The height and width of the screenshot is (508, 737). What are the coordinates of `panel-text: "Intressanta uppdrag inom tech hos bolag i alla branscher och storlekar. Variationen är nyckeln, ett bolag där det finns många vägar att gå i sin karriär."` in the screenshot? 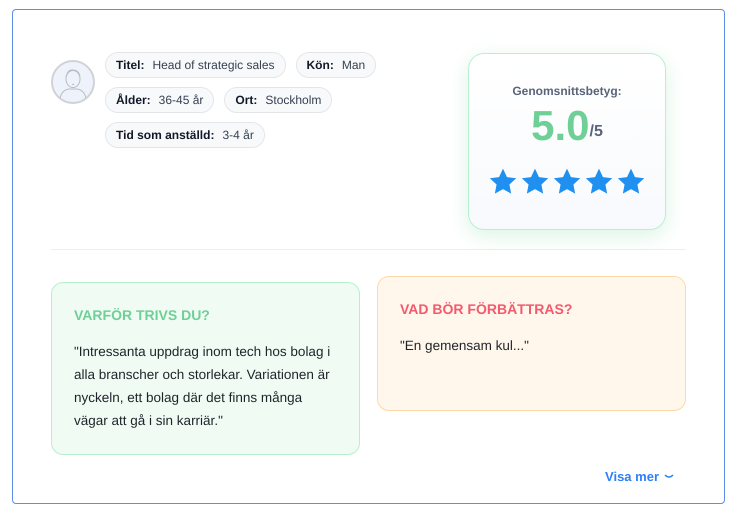 It's located at (203, 386).